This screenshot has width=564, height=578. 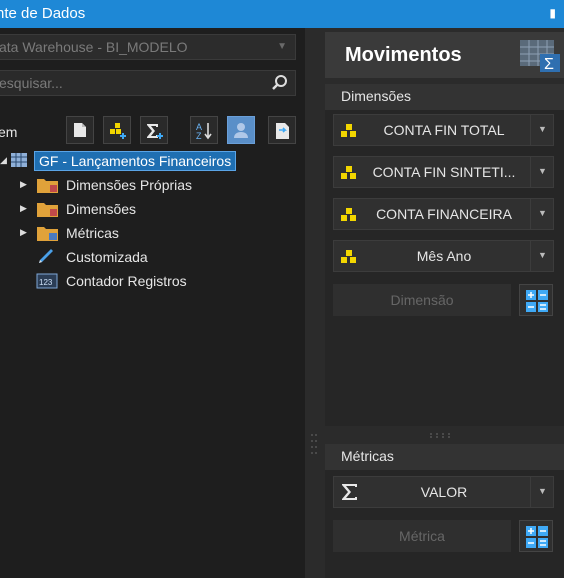 I want to click on export-icon, so click(x=282, y=131).